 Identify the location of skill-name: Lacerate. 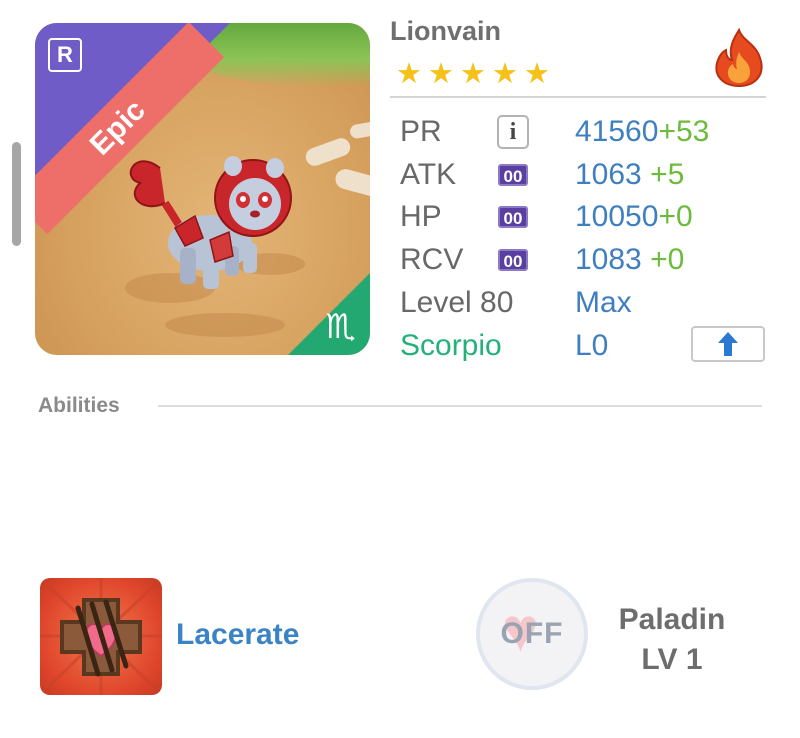
(237, 635).